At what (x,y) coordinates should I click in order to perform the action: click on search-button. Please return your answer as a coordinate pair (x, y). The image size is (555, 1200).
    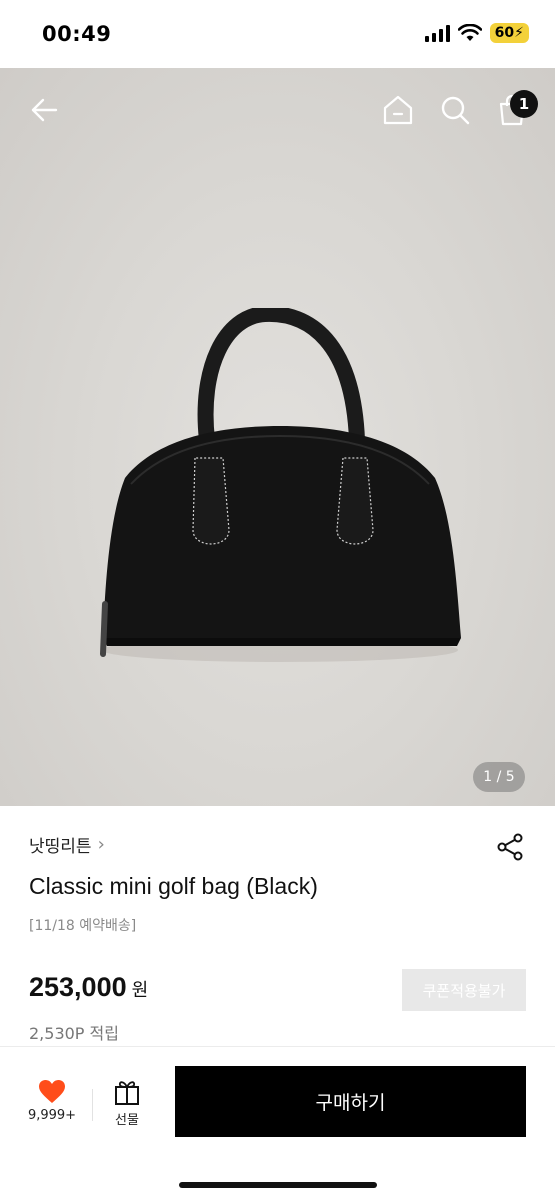
    Looking at the image, I should click on (455, 110).